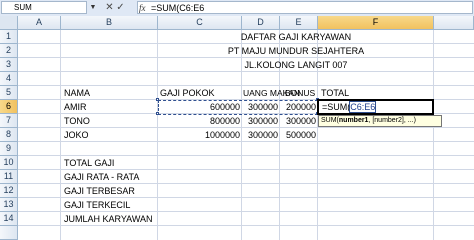 This screenshot has width=474, height=240. What do you see at coordinates (376, 93) in the screenshot?
I see `header-total: TOTAL` at bounding box center [376, 93].